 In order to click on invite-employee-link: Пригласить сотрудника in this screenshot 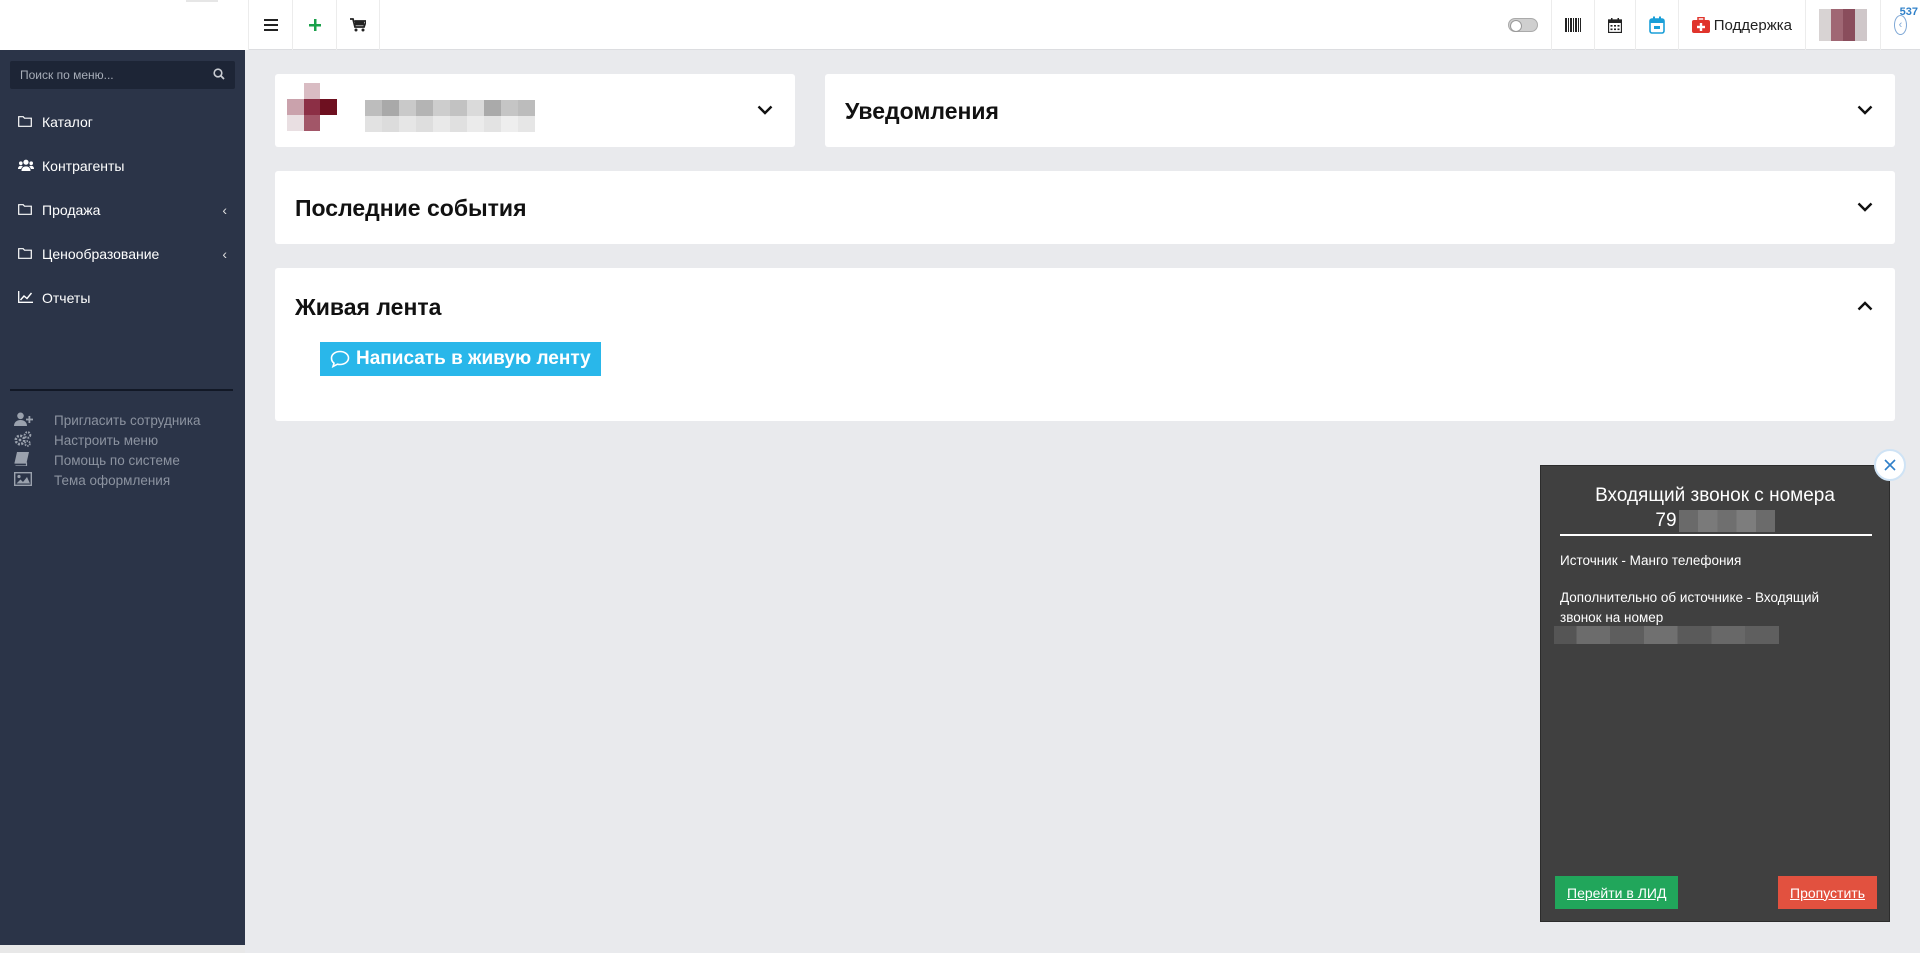, I will do `click(107, 420)`.